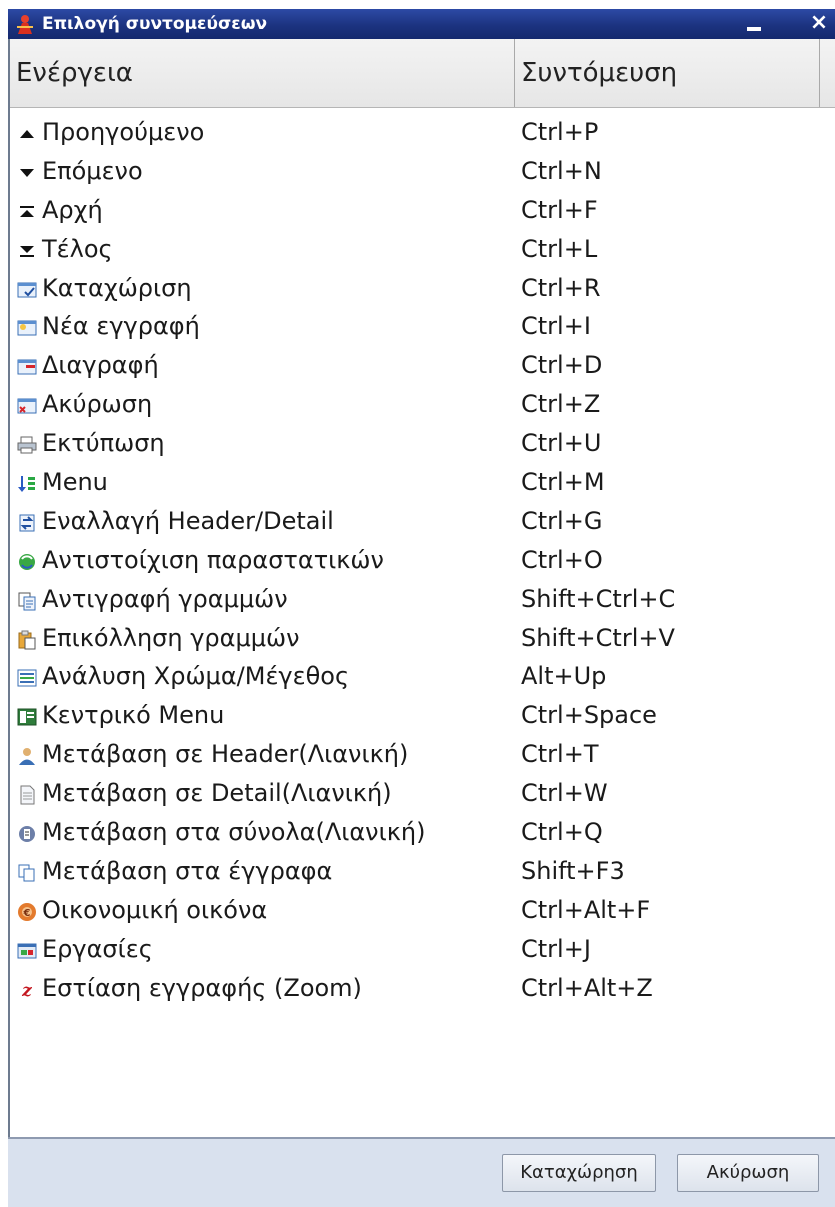  I want to click on dialog-footer: Καταχώρηση Ακύρωση, so click(421, 1172).